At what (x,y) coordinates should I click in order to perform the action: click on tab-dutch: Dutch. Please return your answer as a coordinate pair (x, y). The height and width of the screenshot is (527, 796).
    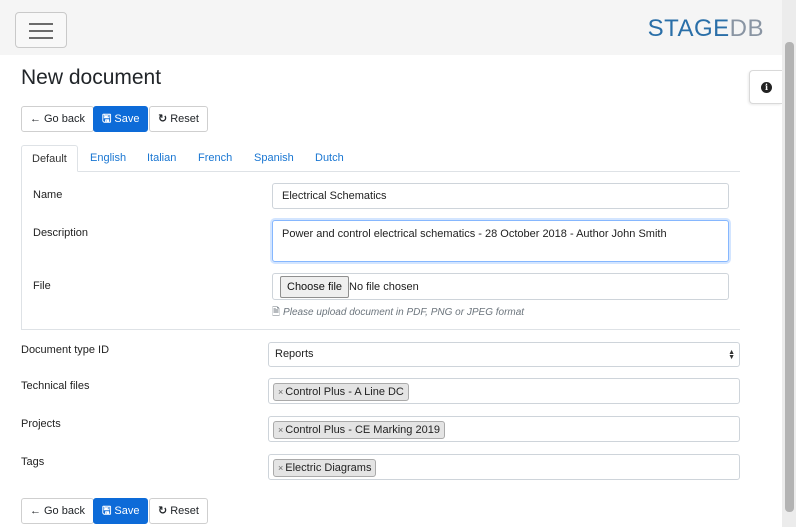
    Looking at the image, I should click on (329, 158).